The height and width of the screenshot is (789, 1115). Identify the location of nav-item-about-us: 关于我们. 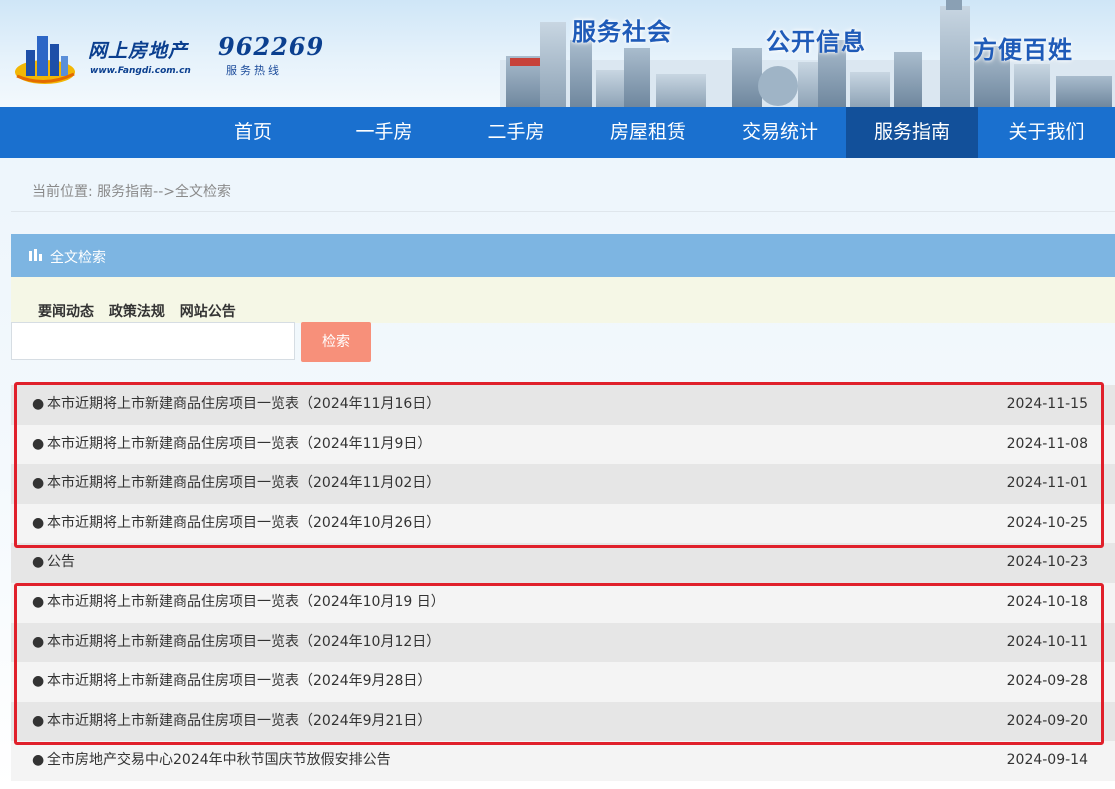
(1046, 132).